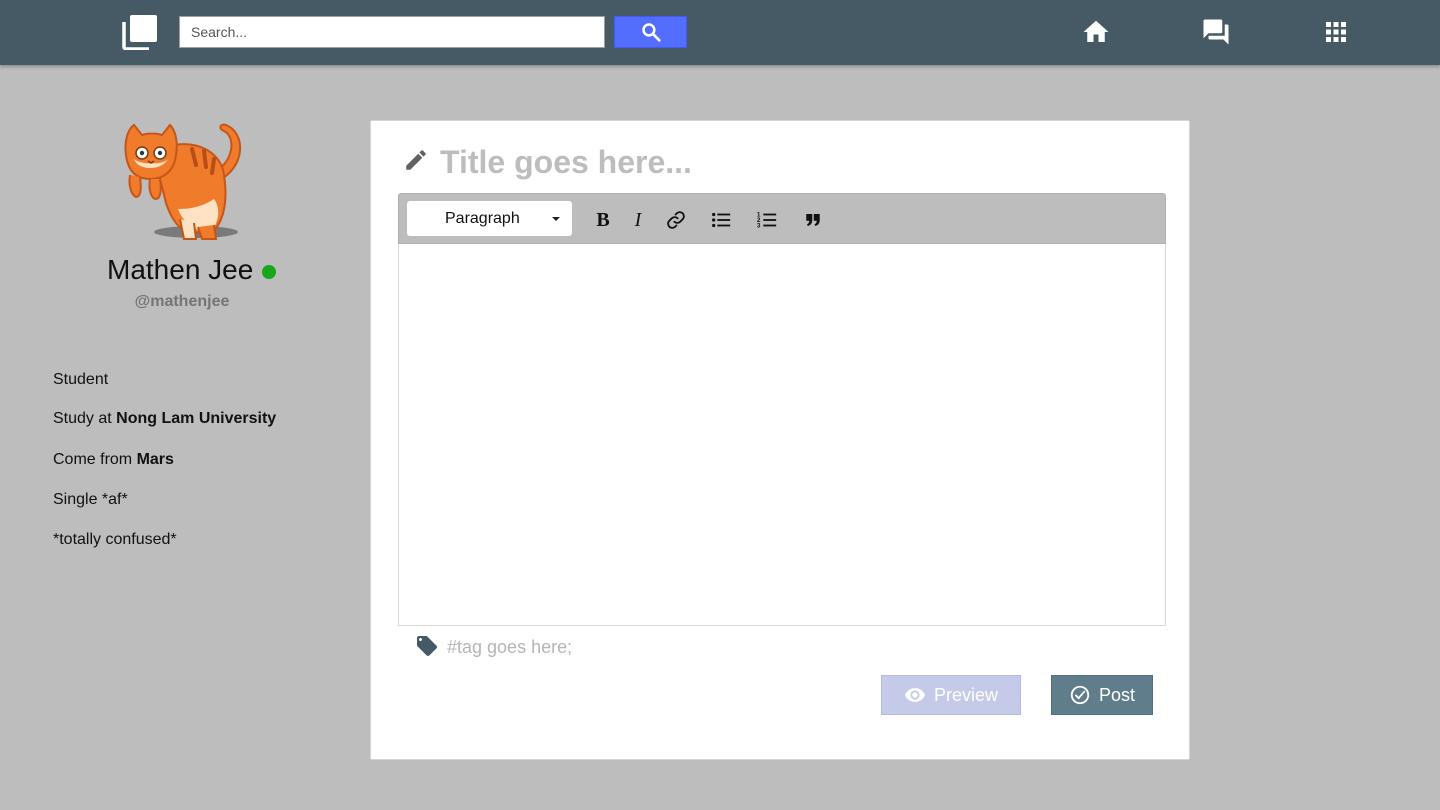  I want to click on bio-line-origin: Come from Mars, so click(113, 460).